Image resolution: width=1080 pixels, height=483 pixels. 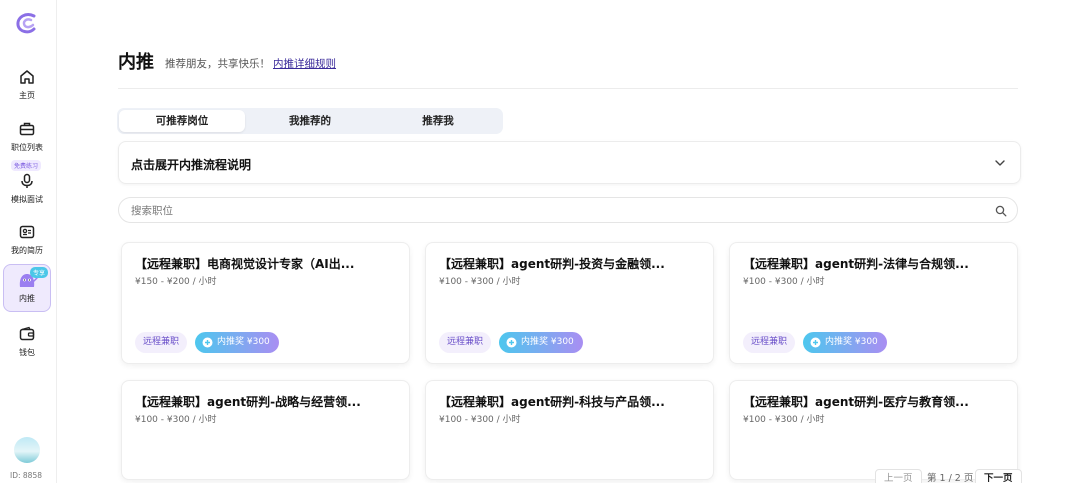 I want to click on exclusive-badge: 专享, so click(x=38, y=272).